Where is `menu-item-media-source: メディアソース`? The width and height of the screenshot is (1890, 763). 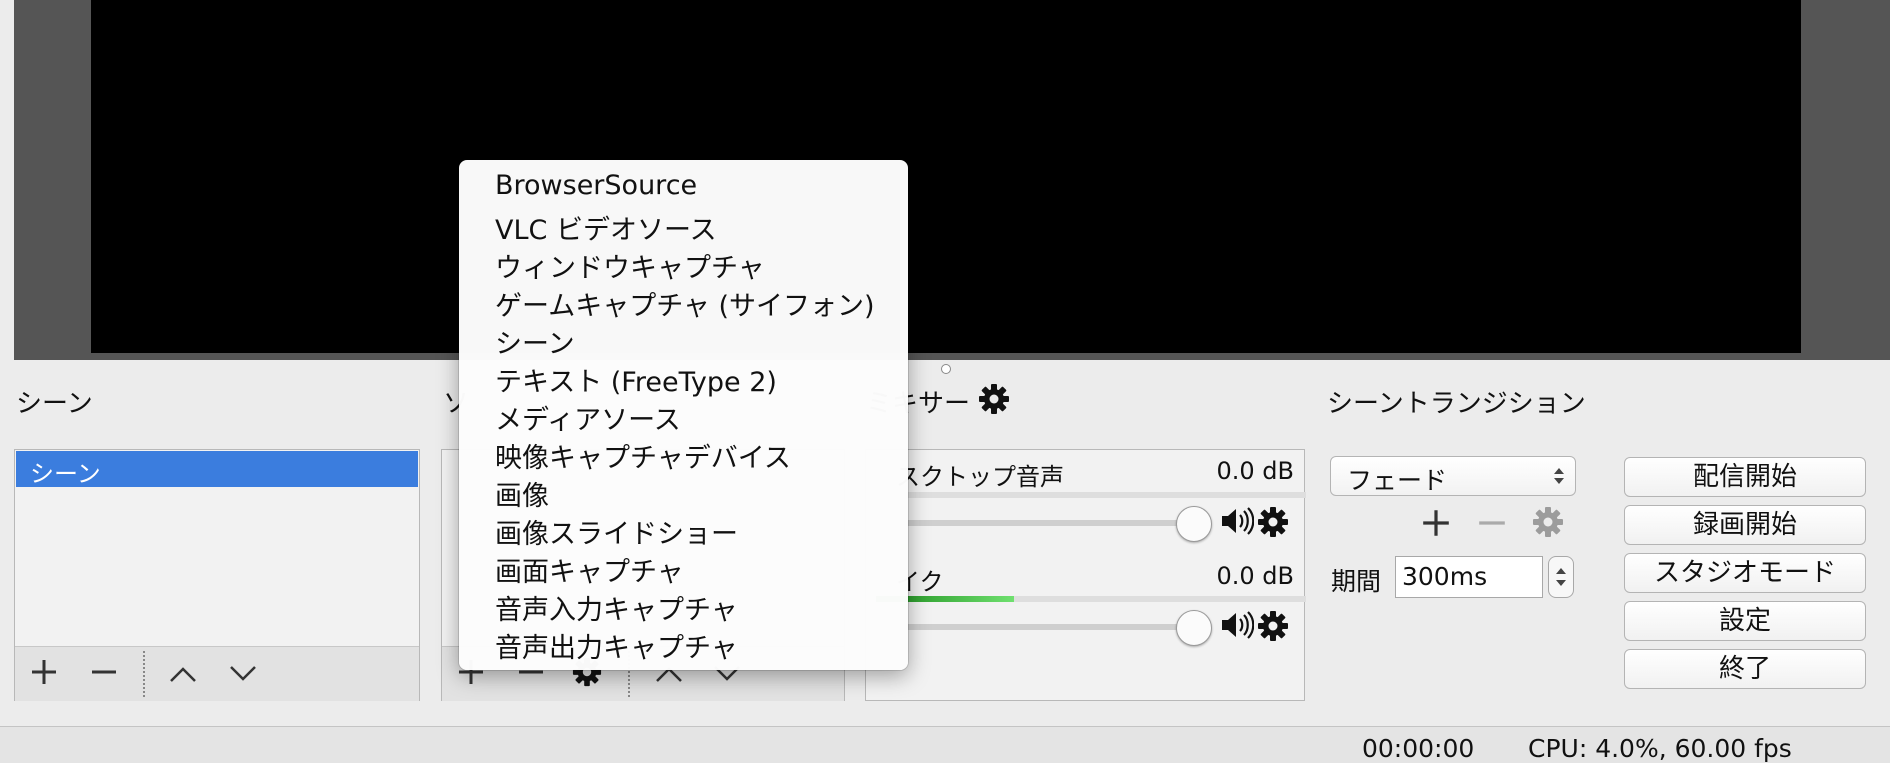
menu-item-media-source: メディアソース is located at coordinates (588, 417).